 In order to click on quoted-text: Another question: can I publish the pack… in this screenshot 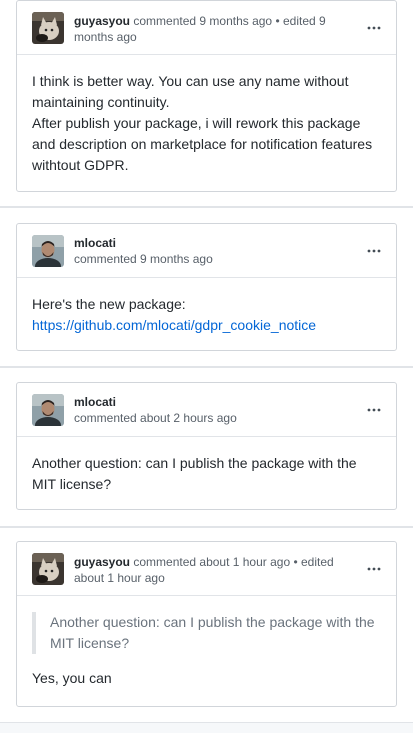, I will do `click(212, 632)`.